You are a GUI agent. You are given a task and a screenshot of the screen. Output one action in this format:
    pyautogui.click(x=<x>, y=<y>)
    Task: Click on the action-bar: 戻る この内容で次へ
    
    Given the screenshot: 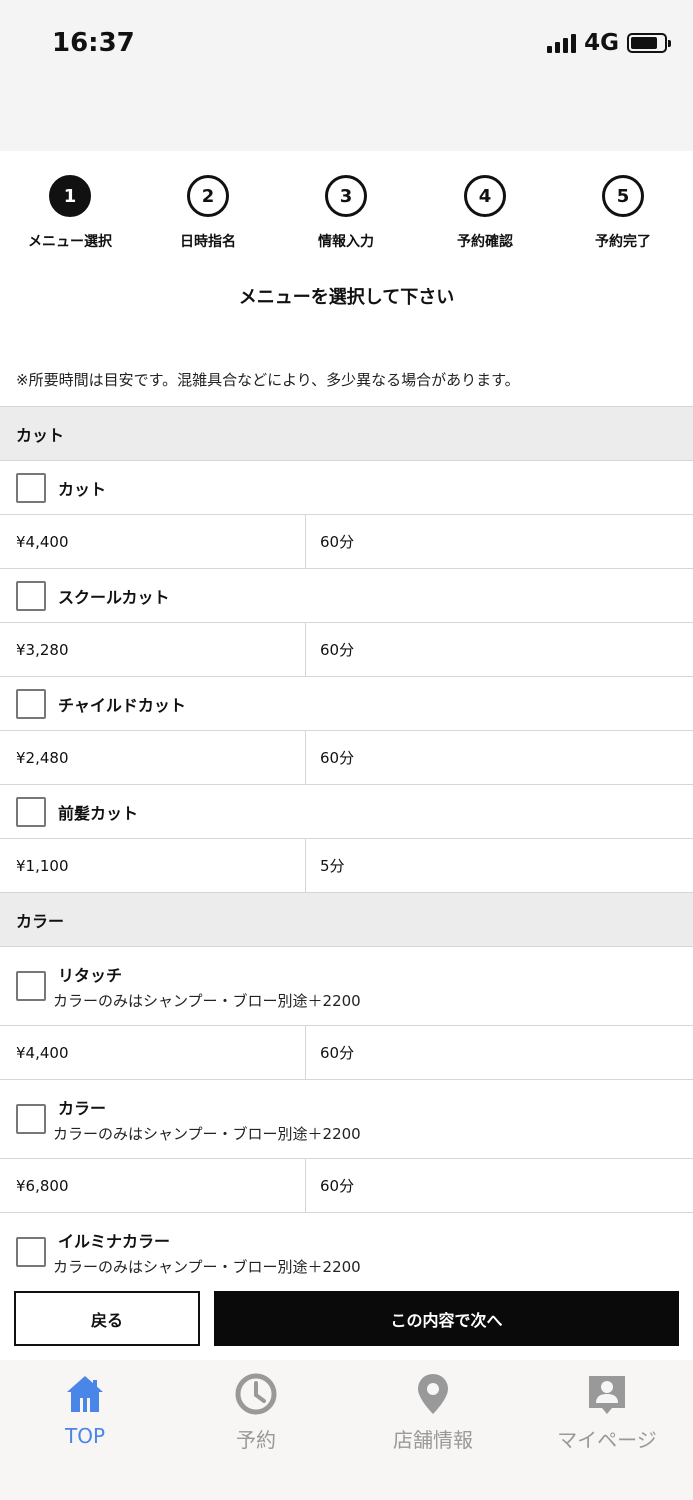 What is the action you would take?
    pyautogui.click(x=346, y=1317)
    